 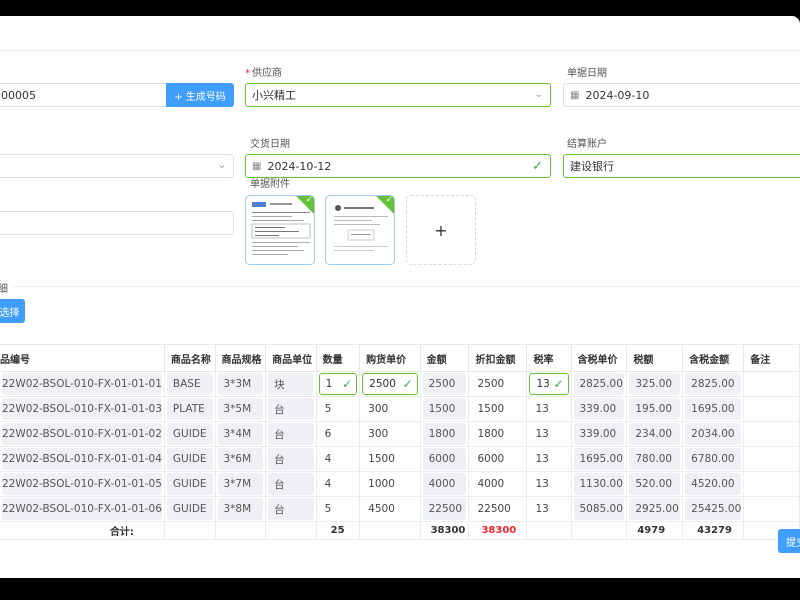 What do you see at coordinates (299, 166) in the screenshot?
I see `delivery-date-value: 2024-10-12` at bounding box center [299, 166].